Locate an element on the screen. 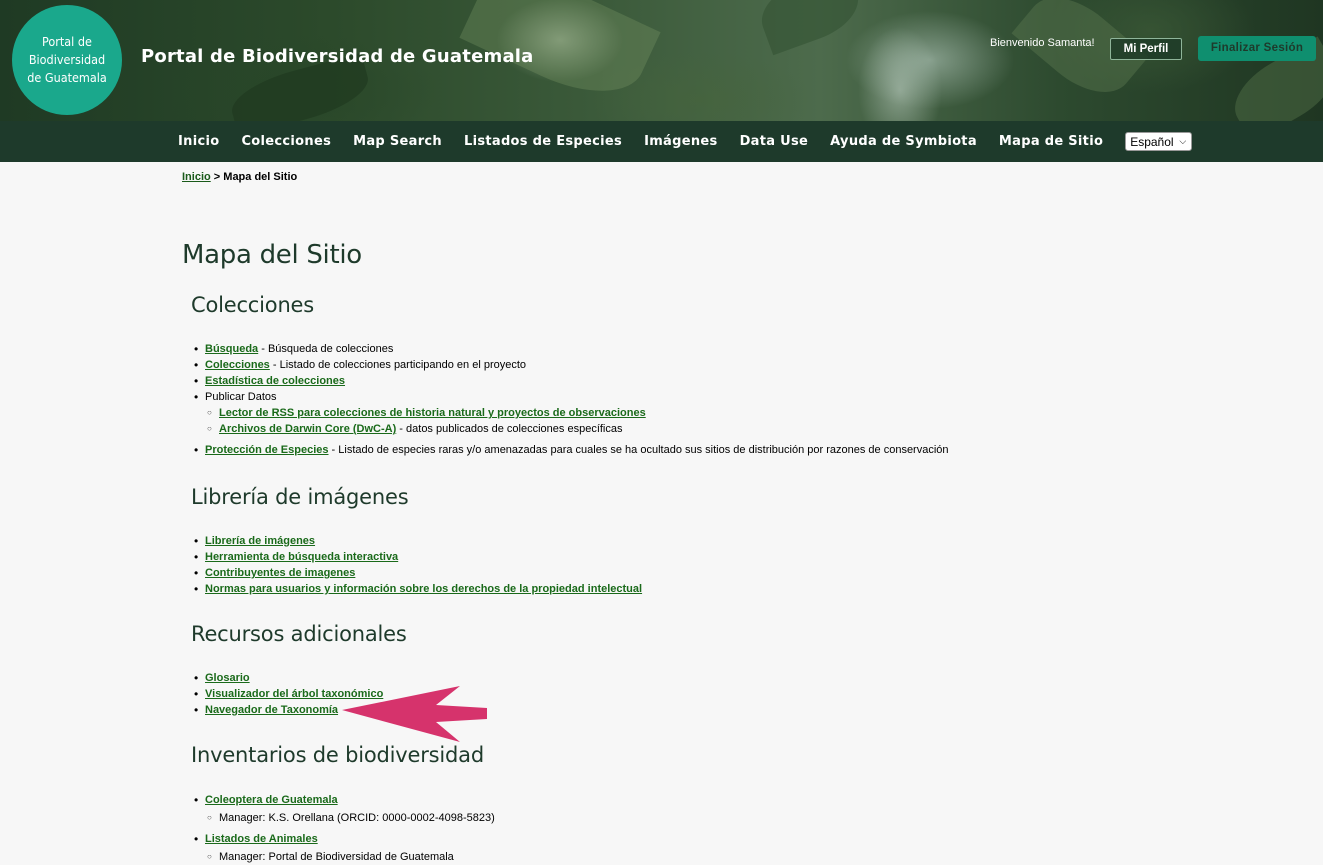  language-select: Español ⌵ is located at coordinates (1159, 141).